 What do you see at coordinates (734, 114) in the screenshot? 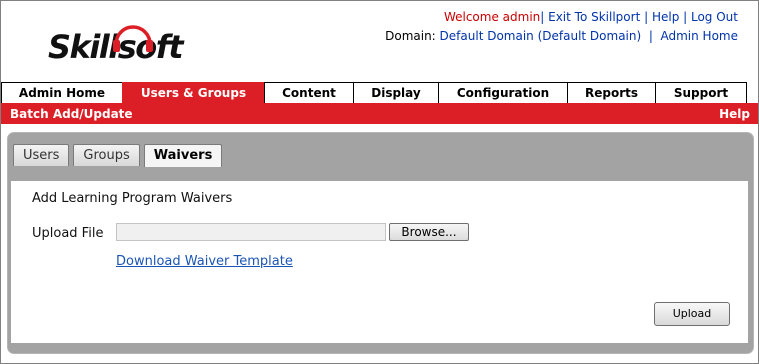
I see `section-help-link: Help` at bounding box center [734, 114].